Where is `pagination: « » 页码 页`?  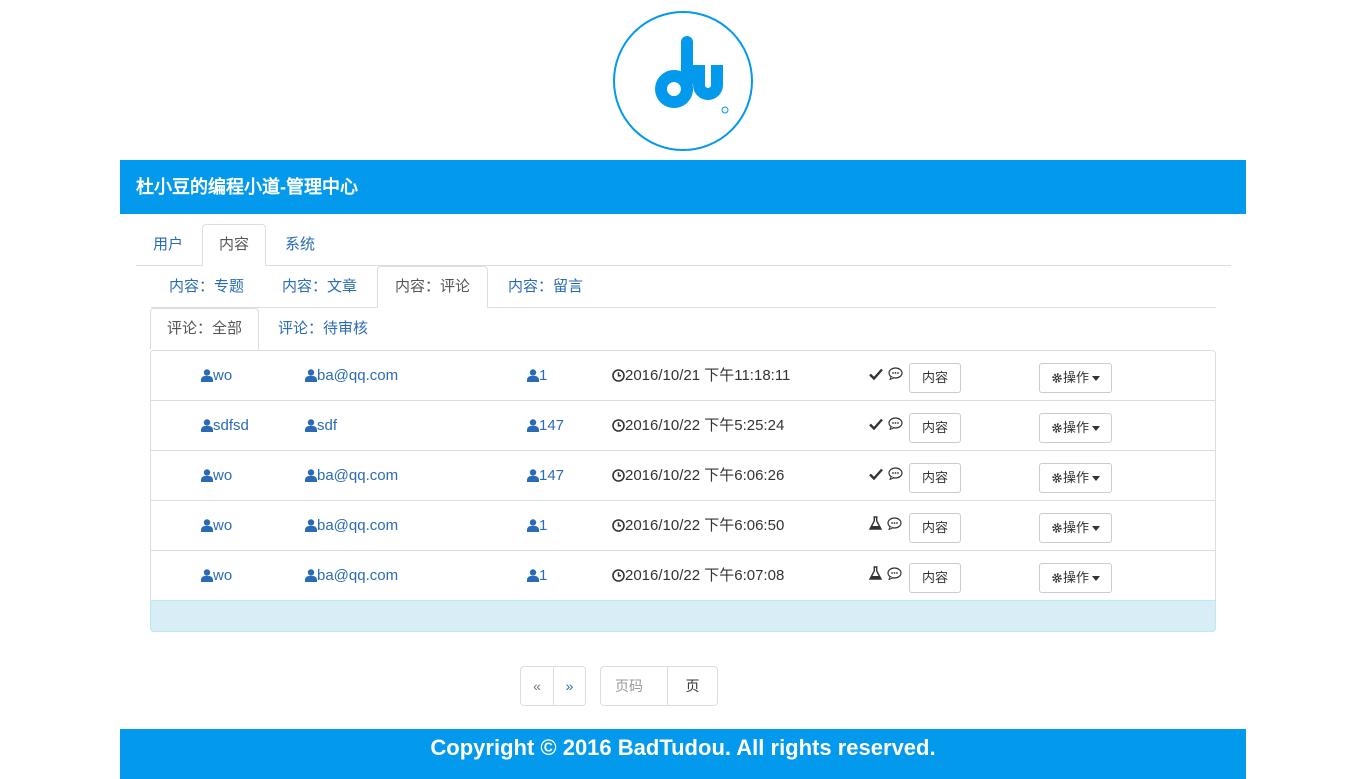 pagination: « » 页码 页 is located at coordinates (619, 686).